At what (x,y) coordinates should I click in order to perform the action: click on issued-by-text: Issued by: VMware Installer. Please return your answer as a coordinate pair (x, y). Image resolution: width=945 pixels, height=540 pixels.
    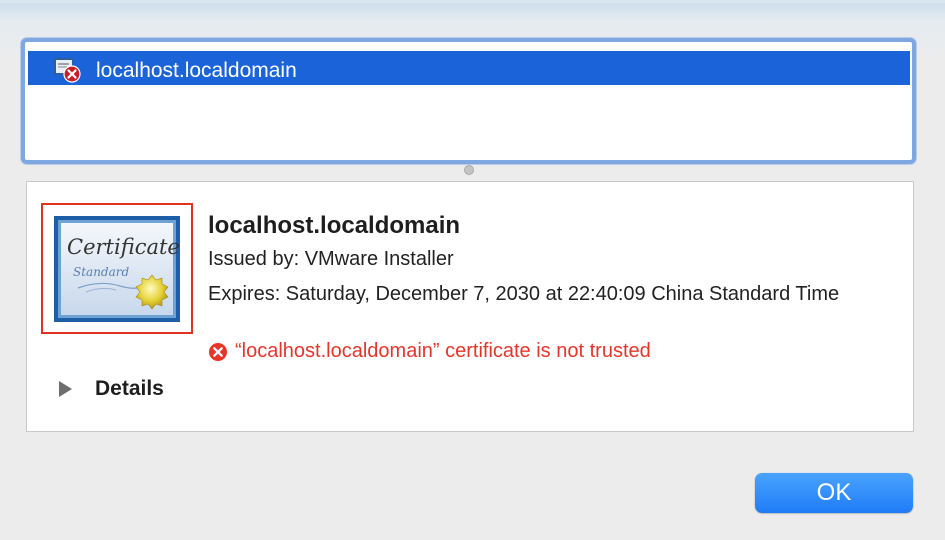
    Looking at the image, I should click on (331, 259).